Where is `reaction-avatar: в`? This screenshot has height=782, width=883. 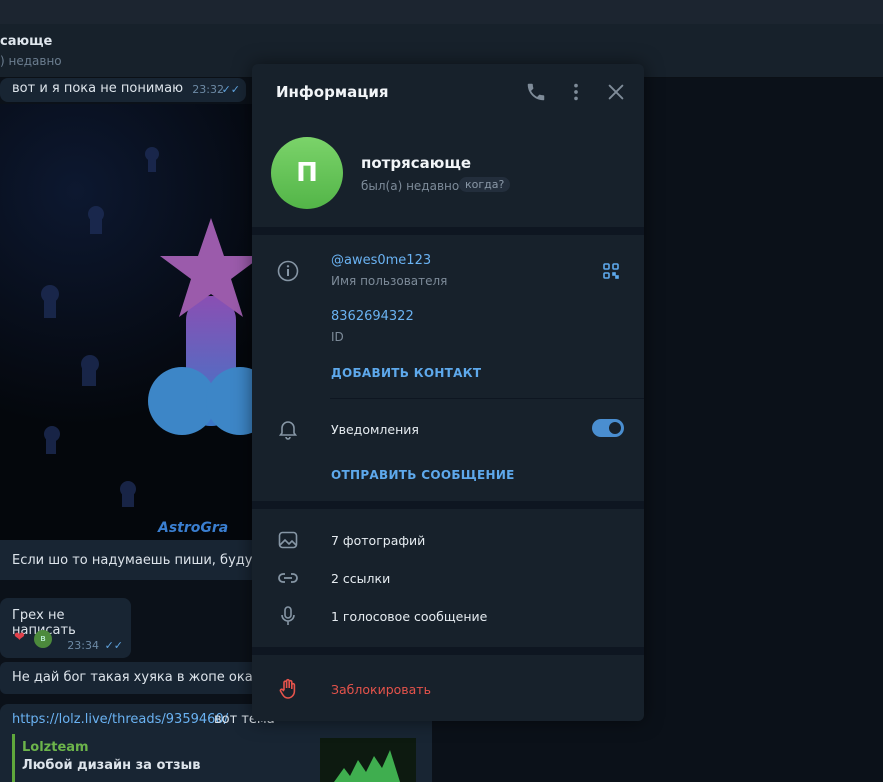 reaction-avatar: в is located at coordinates (43, 639).